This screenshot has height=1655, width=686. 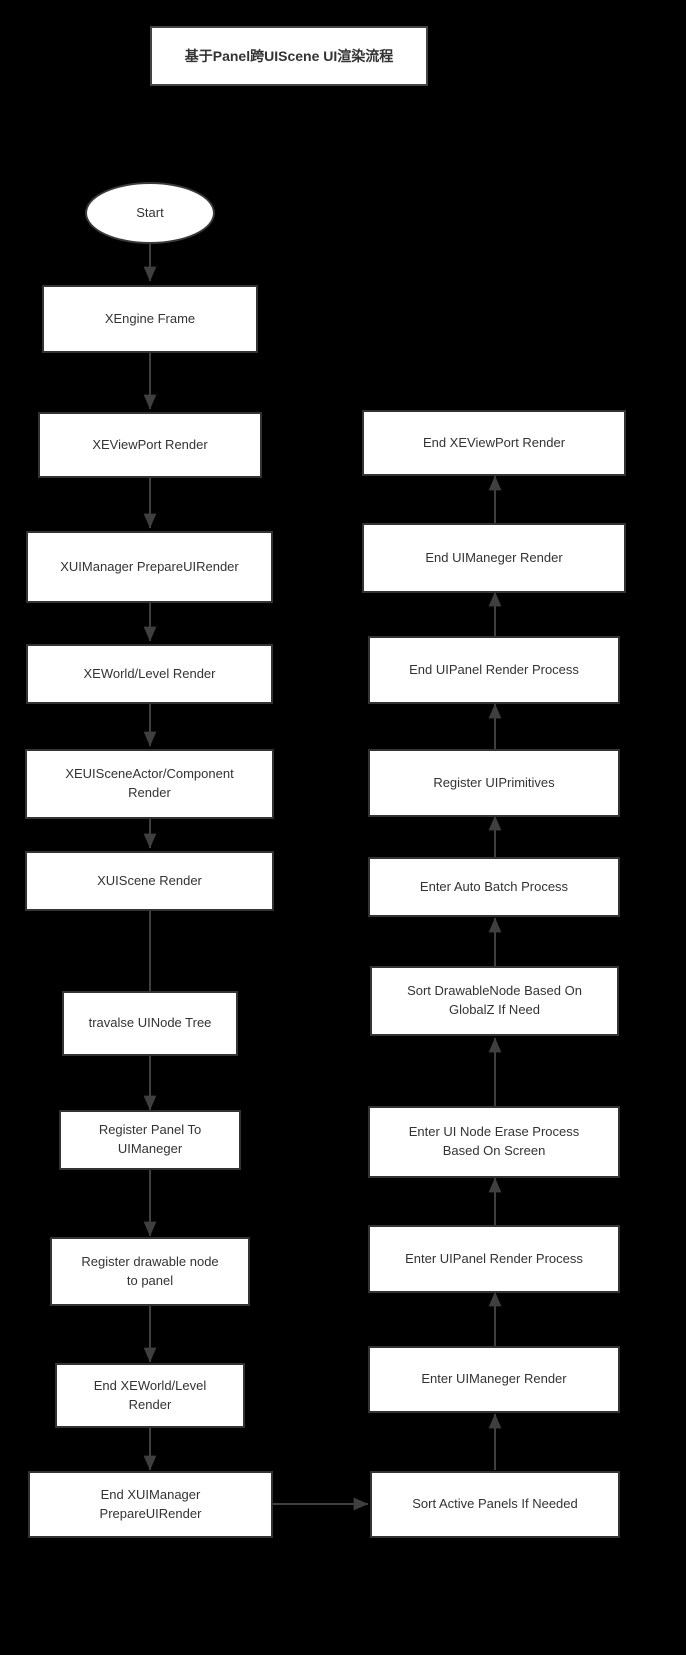 I want to click on node-xuiscene-render: XUIScene Render, so click(x=149, y=881).